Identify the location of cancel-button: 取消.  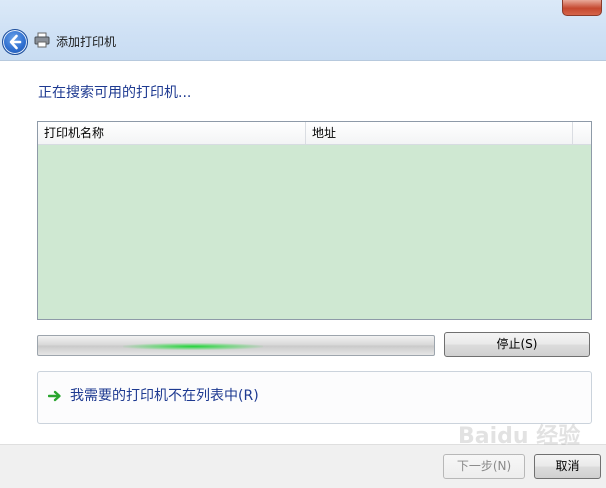
(567, 466).